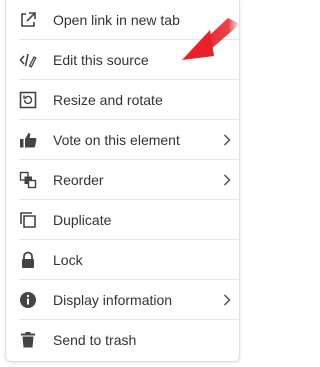 This screenshot has height=367, width=320. Describe the element at coordinates (28, 60) in the screenshot. I see `code-edit-icon` at that location.